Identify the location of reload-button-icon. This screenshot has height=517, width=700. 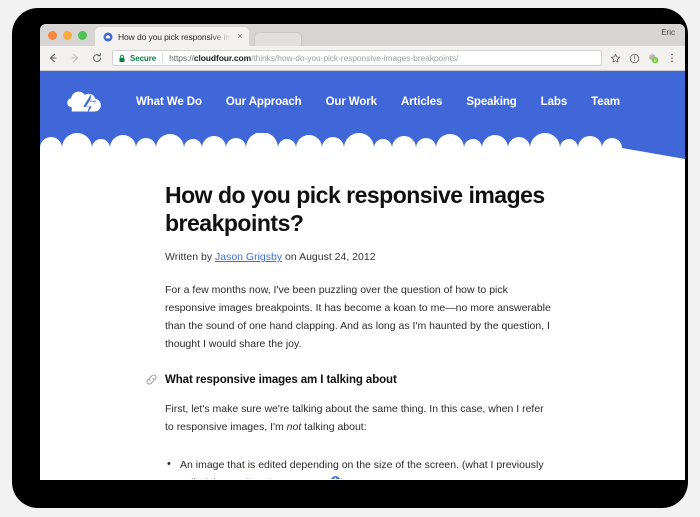
(97, 58).